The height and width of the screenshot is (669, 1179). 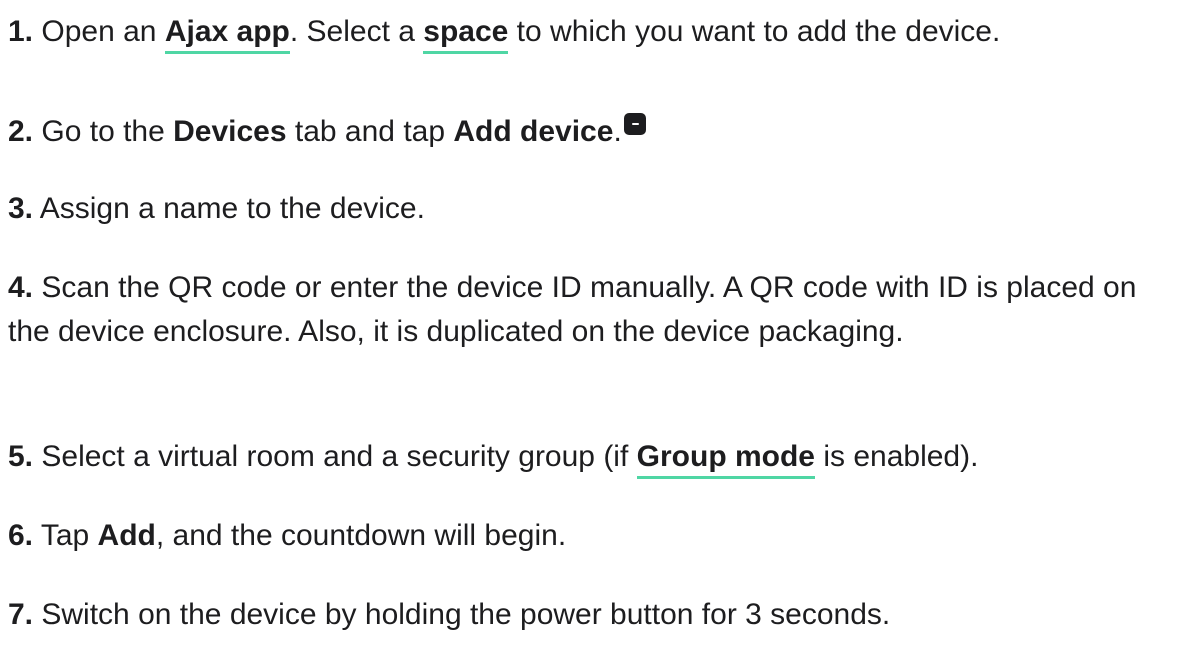 What do you see at coordinates (21, 456) in the screenshot?
I see `step-number: 5.` at bounding box center [21, 456].